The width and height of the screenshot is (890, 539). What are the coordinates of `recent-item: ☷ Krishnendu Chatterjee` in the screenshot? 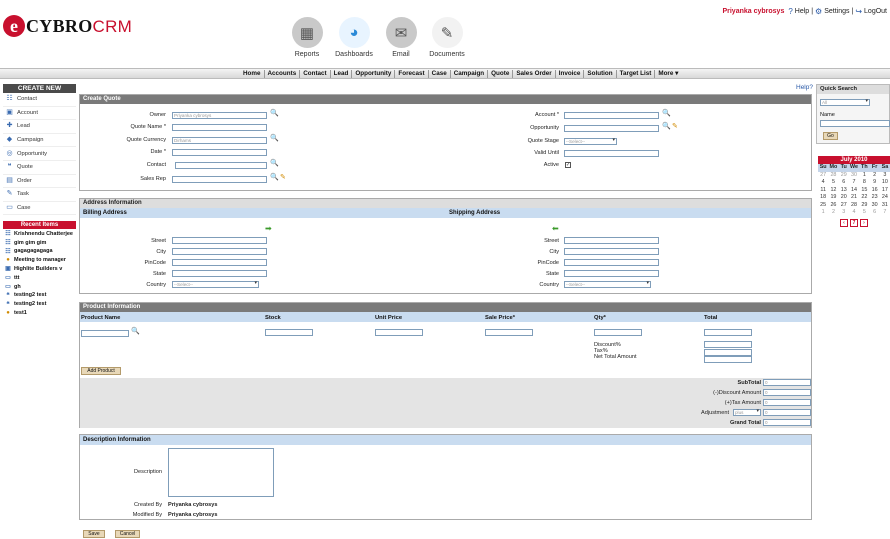 It's located at (39, 233).